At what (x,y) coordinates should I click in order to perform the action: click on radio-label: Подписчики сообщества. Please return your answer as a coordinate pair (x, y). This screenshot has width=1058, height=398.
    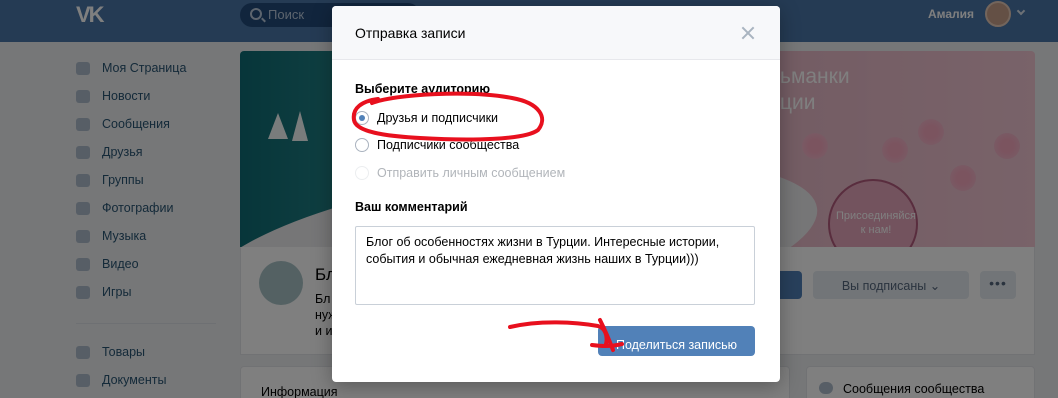
    Looking at the image, I should click on (448, 145).